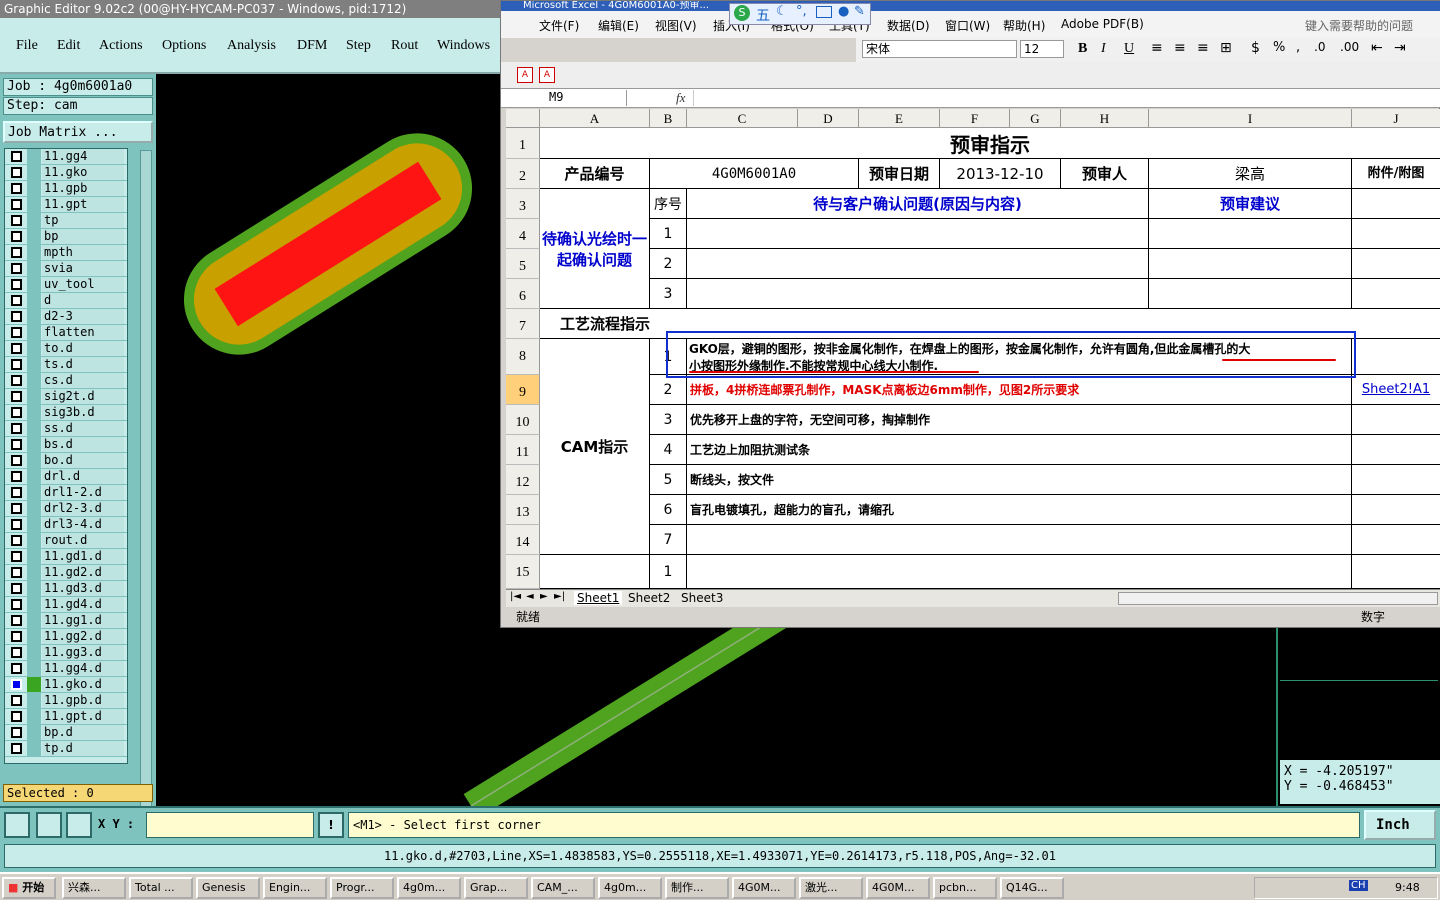 The image size is (1440, 900). What do you see at coordinates (1250, 118) in the screenshot?
I see `col-header-i: I` at bounding box center [1250, 118].